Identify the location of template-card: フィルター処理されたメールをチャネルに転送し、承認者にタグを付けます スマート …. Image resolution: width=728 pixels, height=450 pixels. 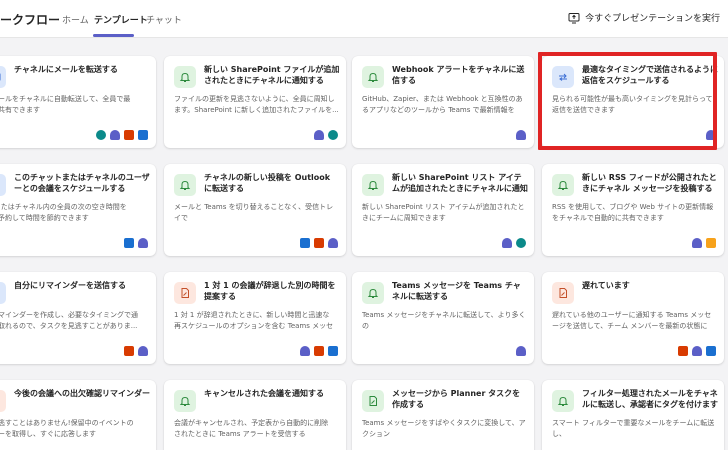
(633, 415).